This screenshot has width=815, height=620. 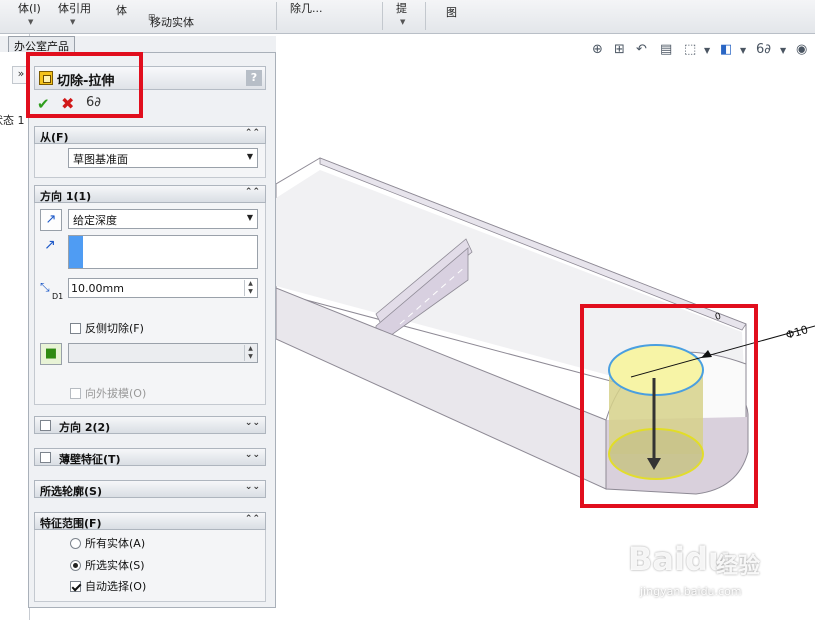 I want to click on section-direction1-body, so click(x=150, y=304).